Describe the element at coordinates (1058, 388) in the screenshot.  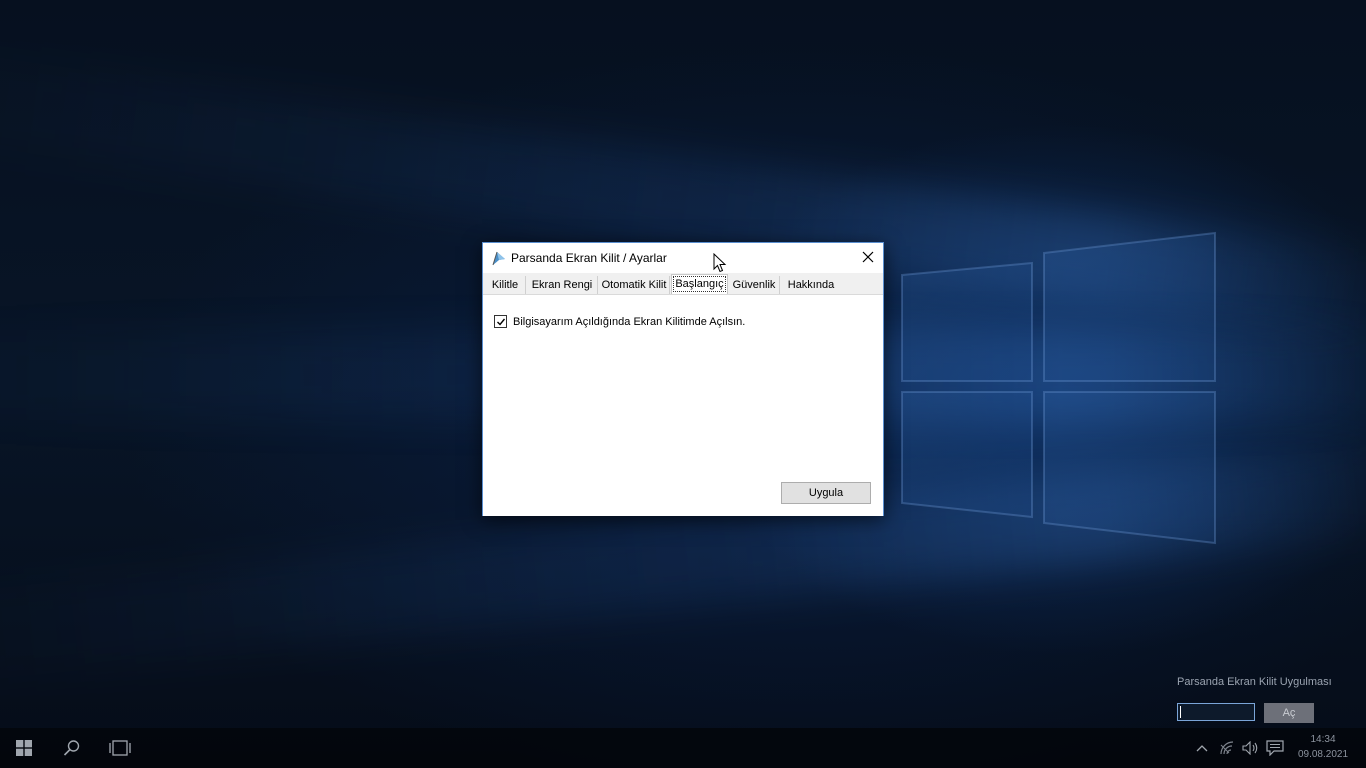
I see `windows-wallpaper-logo` at that location.